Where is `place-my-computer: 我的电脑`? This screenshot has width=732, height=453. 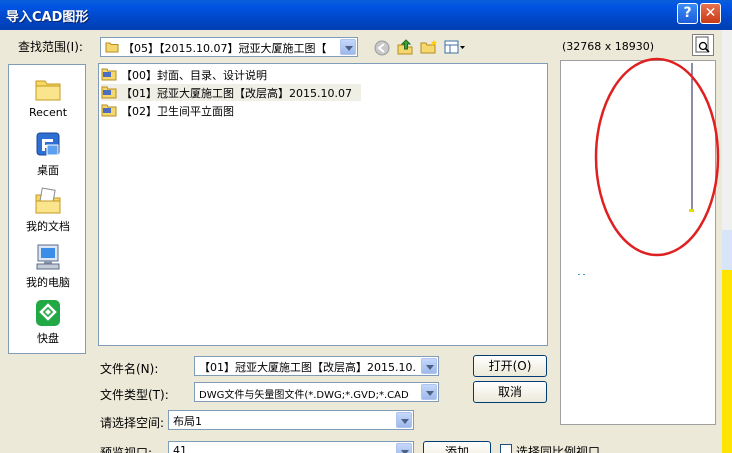
place-my-computer: 我的电脑 is located at coordinates (48, 266).